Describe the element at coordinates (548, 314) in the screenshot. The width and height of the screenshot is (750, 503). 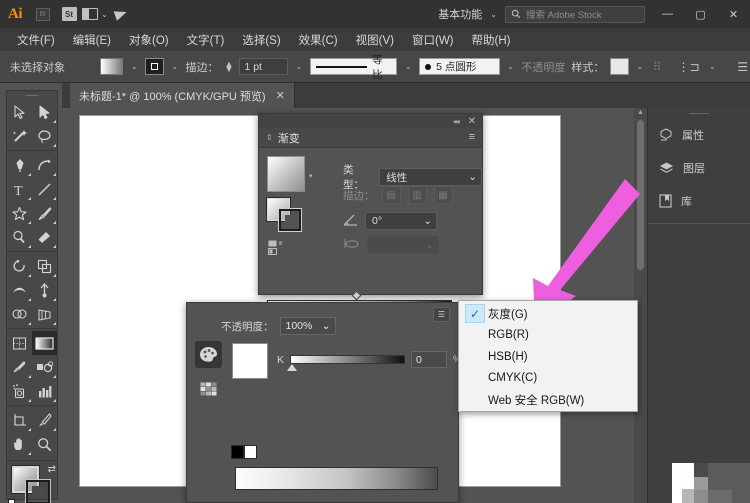
I see `menu-item-grayscale: ✓ 灰度(G)` at that location.